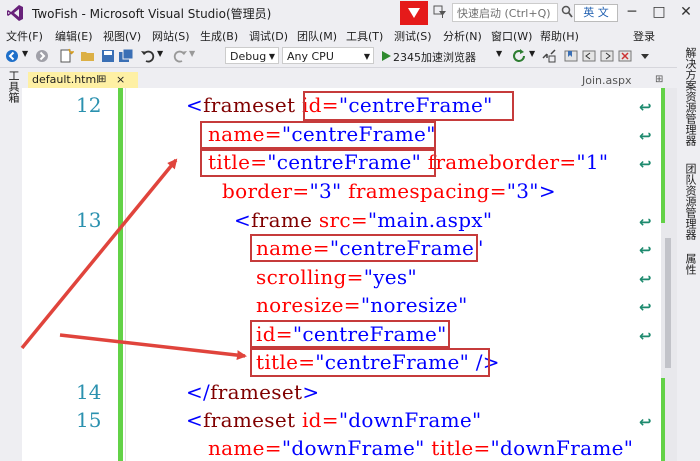 This screenshot has height=461, width=700. What do you see at coordinates (99, 254) in the screenshot?
I see `annotation-arrow-up` at bounding box center [99, 254].